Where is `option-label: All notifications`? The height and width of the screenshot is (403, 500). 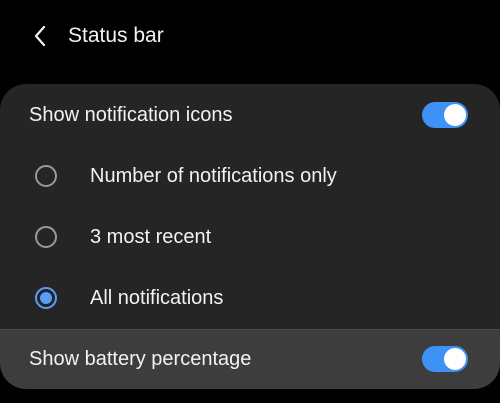
option-label: All notifications is located at coordinates (157, 298).